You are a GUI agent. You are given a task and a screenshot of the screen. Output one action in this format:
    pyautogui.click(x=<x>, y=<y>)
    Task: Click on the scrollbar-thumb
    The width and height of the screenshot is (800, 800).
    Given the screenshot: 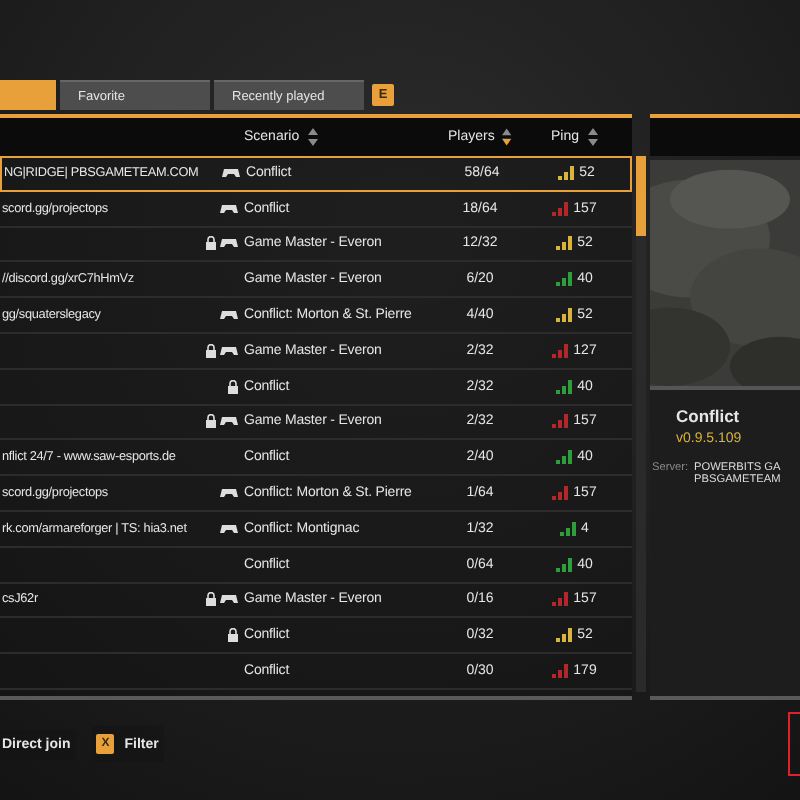 What is the action you would take?
    pyautogui.click(x=641, y=196)
    